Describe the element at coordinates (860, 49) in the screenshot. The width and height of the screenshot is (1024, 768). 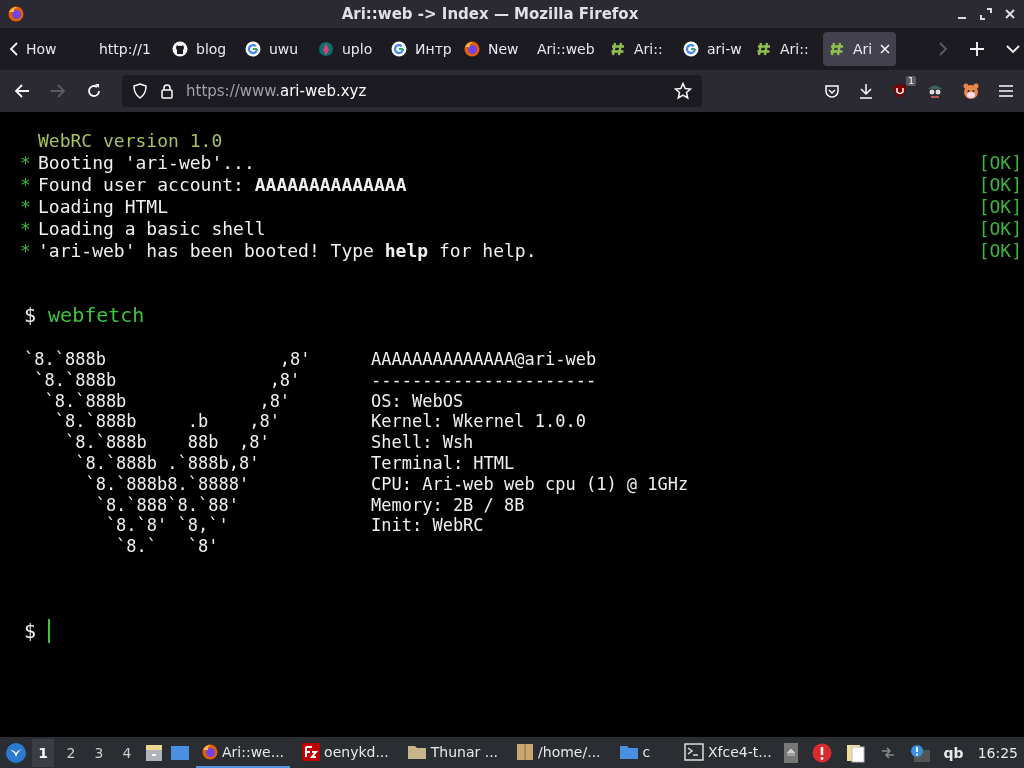
I see `browser-tab: Ari` at that location.